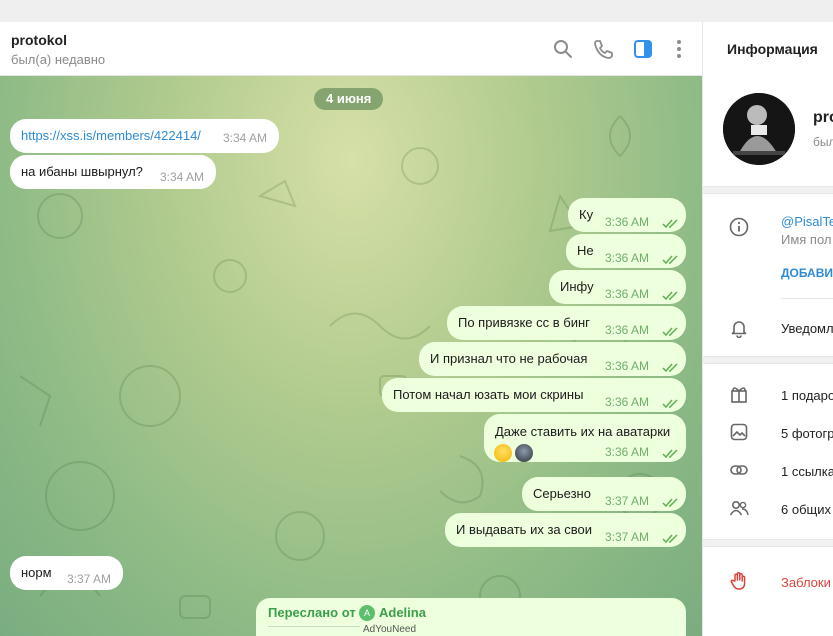 This screenshot has height=636, width=833. I want to click on gift-icon, so click(739, 395).